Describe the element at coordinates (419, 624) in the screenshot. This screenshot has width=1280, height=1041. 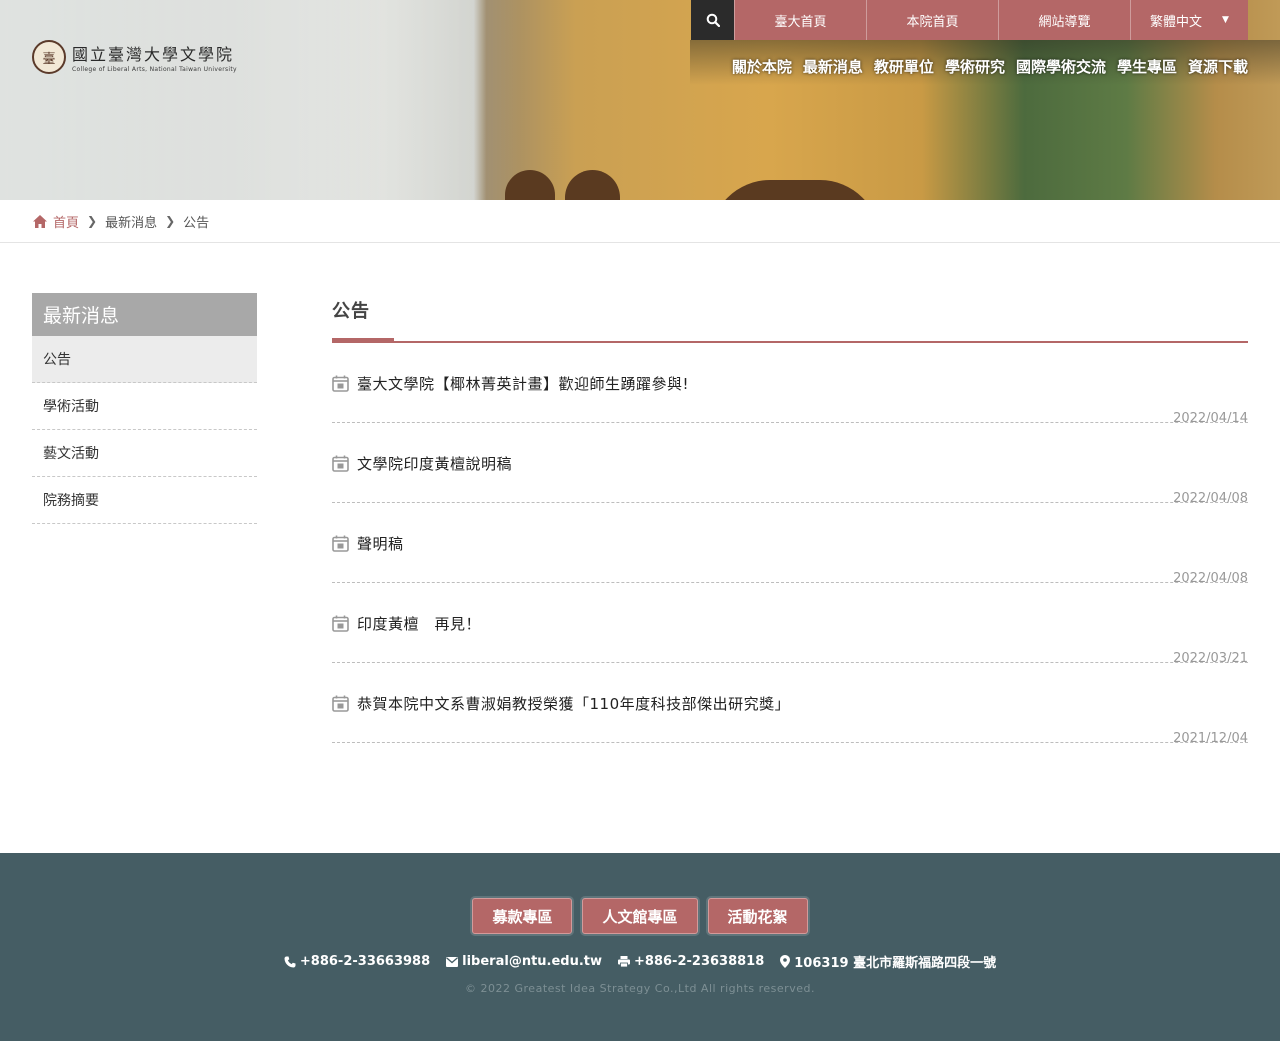
I see `news-title: 印度黃檀 再見！` at that location.